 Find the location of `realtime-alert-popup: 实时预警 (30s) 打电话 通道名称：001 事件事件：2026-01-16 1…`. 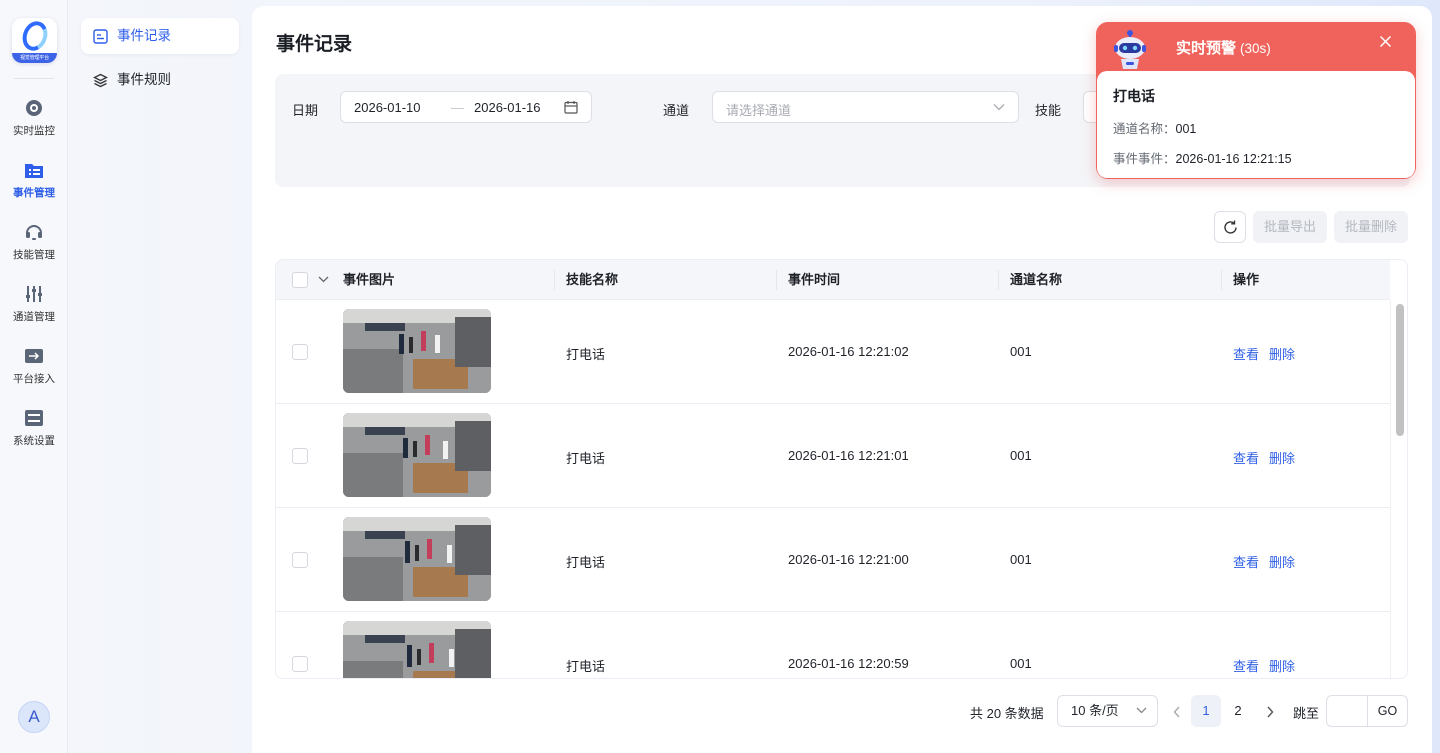

realtime-alert-popup: 实时预警 (30s) 打电话 通道名称：001 事件事件：2026-01-16 1… is located at coordinates (1256, 100).